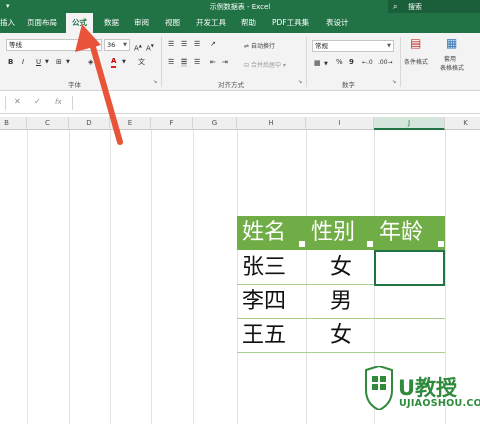 The height and width of the screenshot is (424, 480). I want to click on watermark-url: UJIAOSHOU.COM, so click(439, 403).